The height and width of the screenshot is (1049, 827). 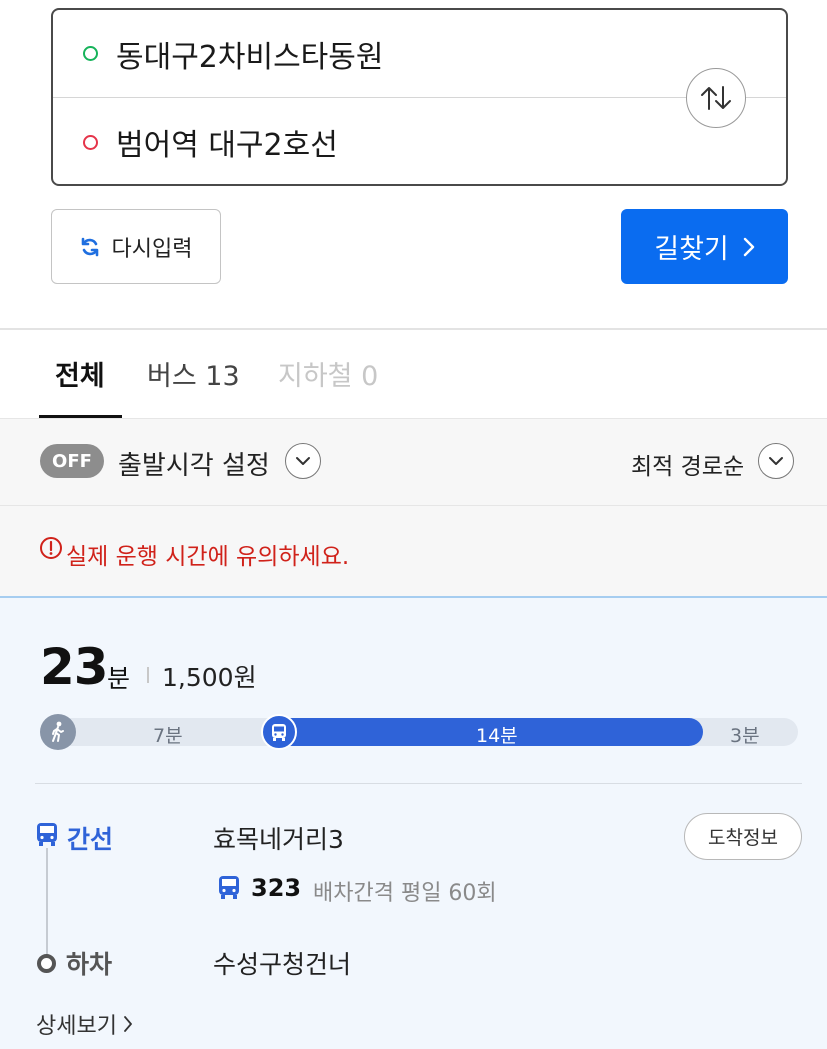 I want to click on alight-dot-icon, so click(x=46, y=963).